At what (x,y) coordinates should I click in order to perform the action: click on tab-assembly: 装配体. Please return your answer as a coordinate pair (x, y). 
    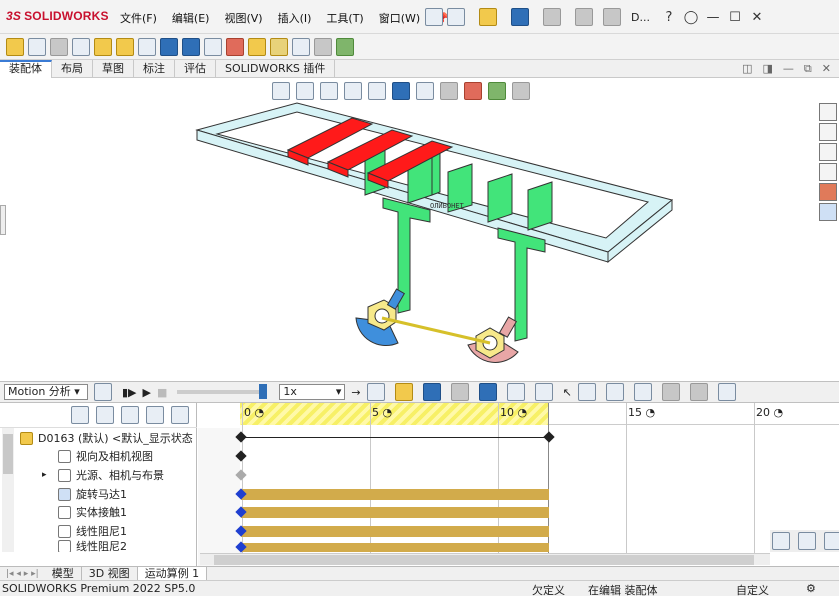
    Looking at the image, I should click on (26, 68).